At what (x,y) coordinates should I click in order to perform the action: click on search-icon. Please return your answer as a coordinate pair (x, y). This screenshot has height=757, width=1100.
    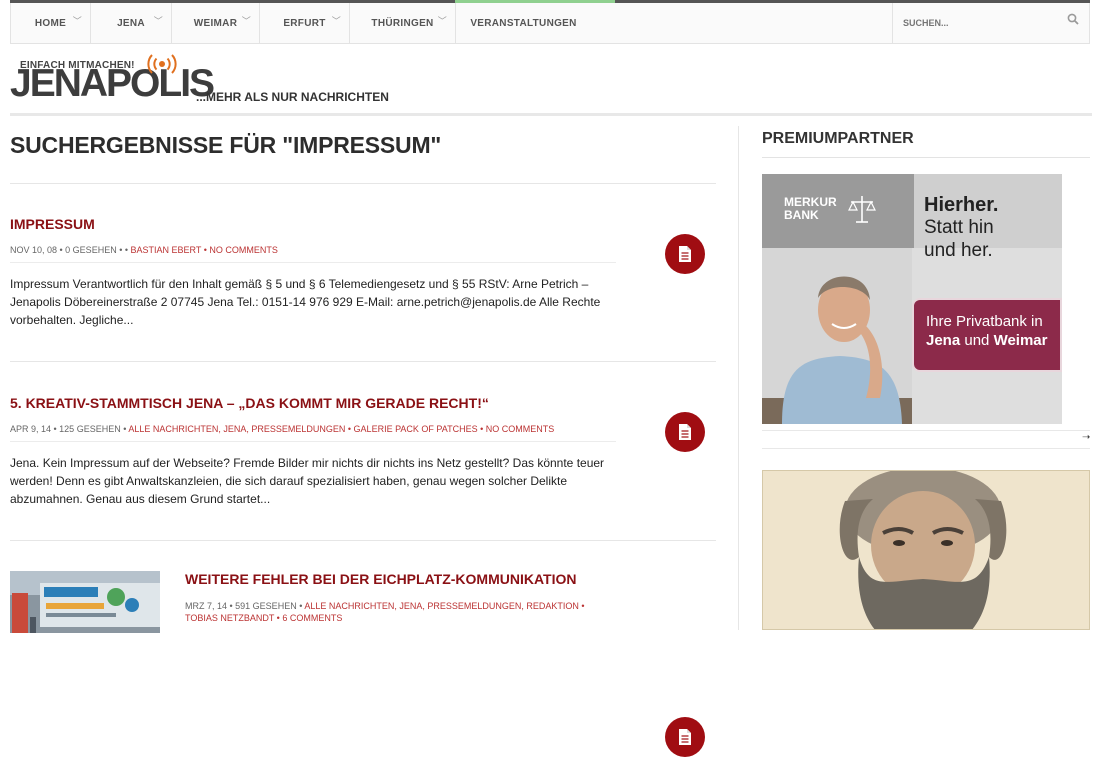
    Looking at the image, I should click on (1073, 19).